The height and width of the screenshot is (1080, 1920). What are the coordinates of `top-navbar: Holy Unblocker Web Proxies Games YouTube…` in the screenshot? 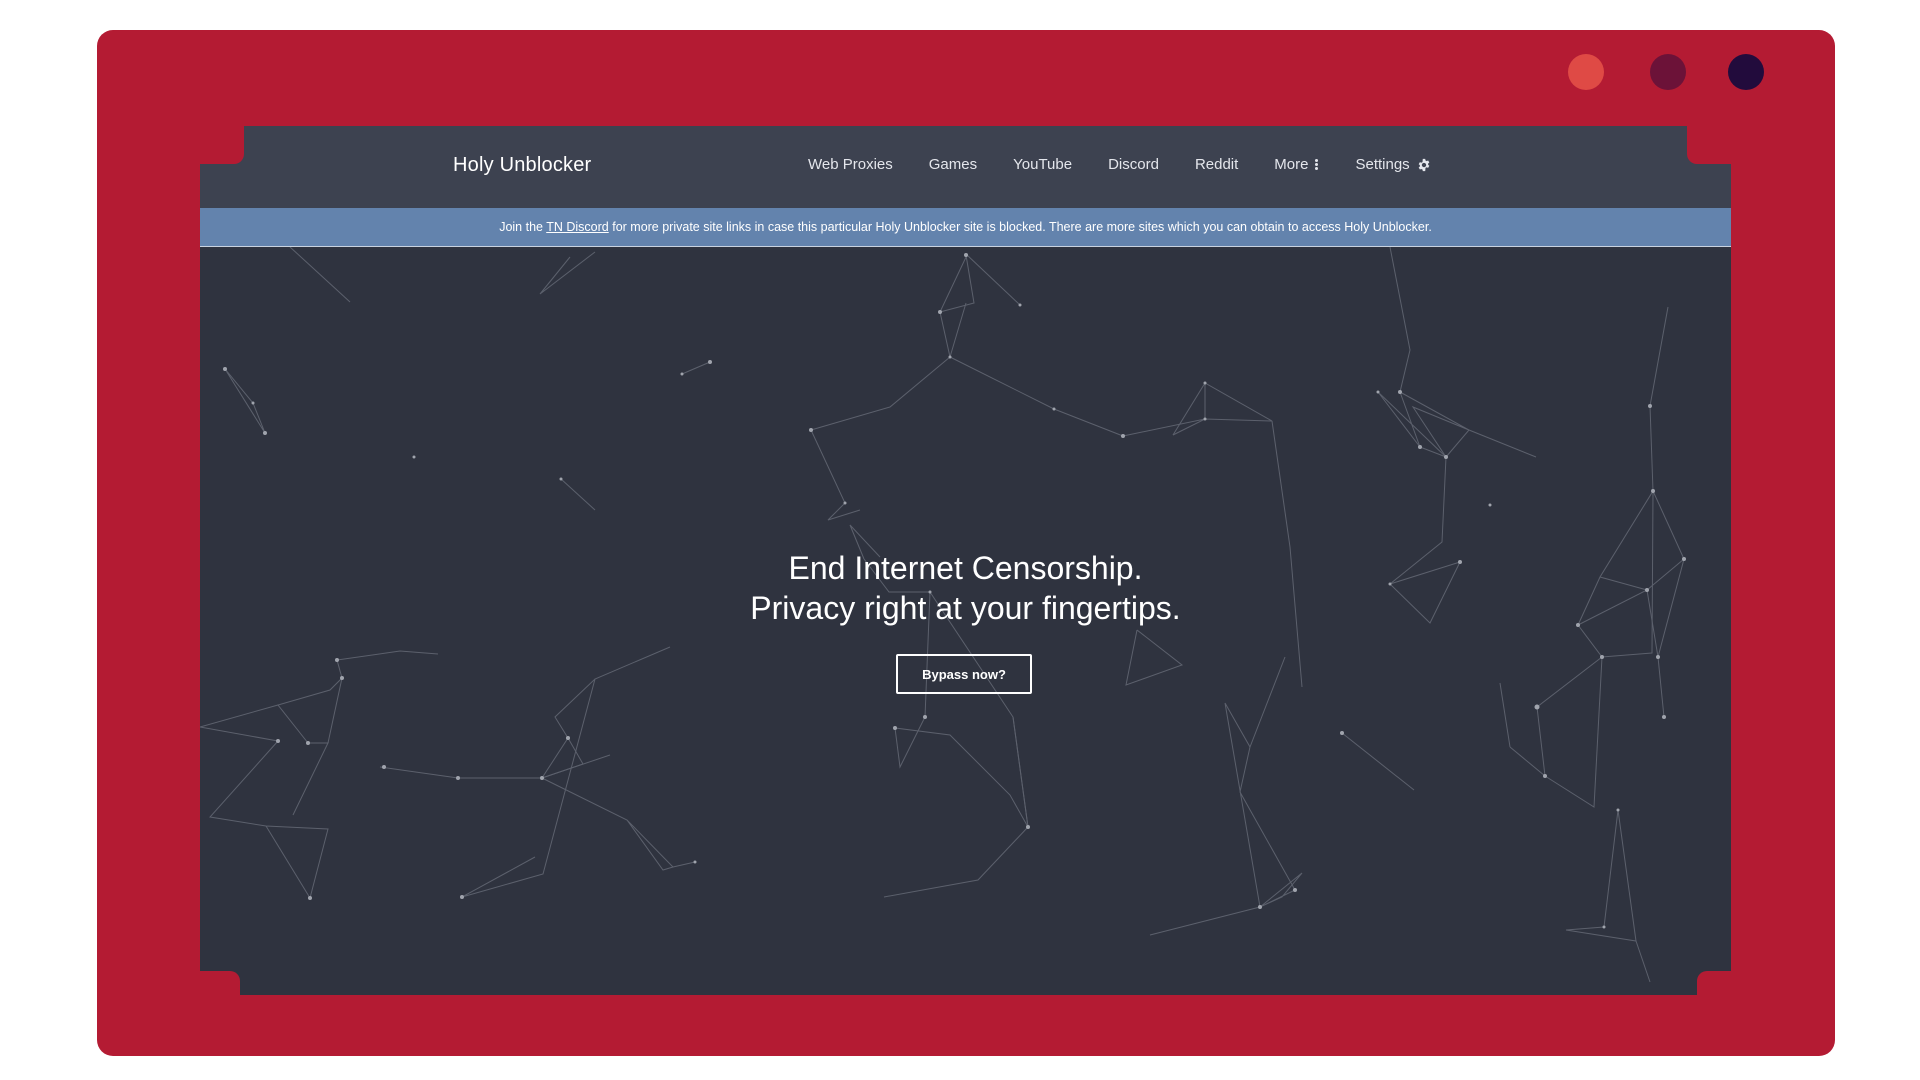 It's located at (965, 167).